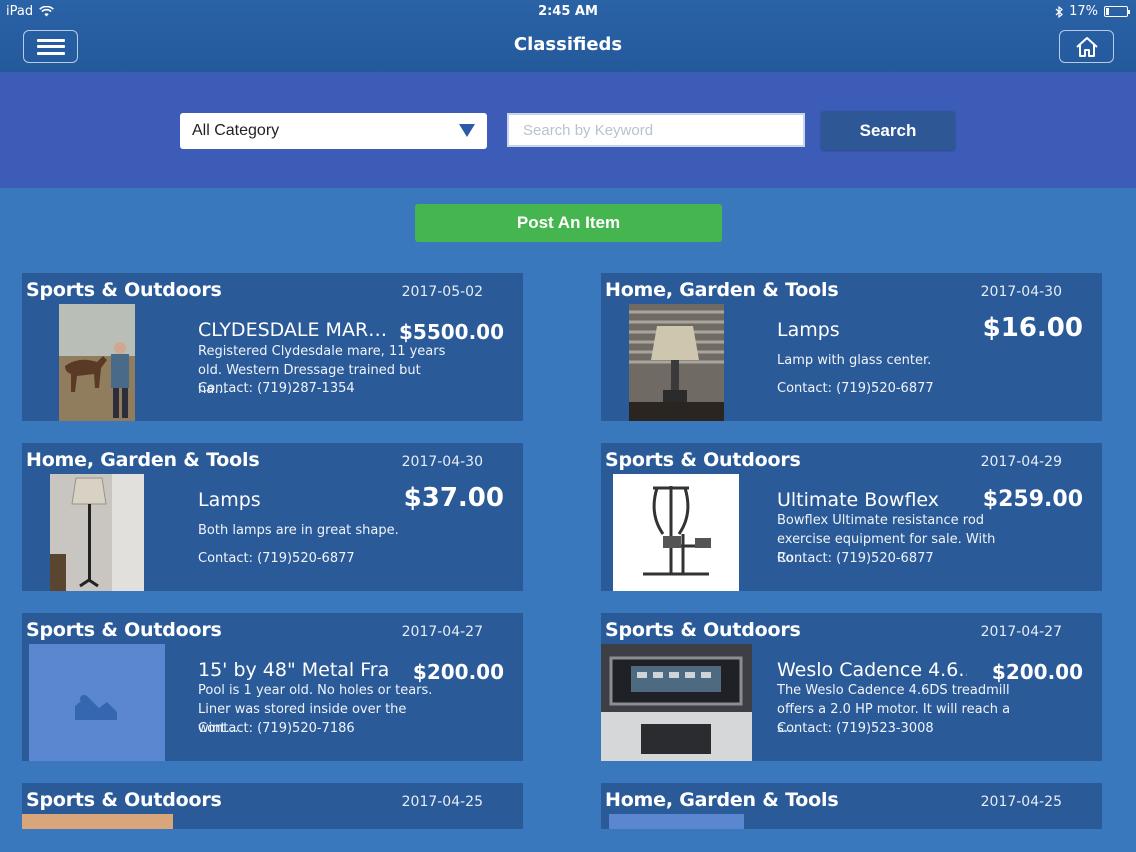  I want to click on home-button, so click(1086, 46).